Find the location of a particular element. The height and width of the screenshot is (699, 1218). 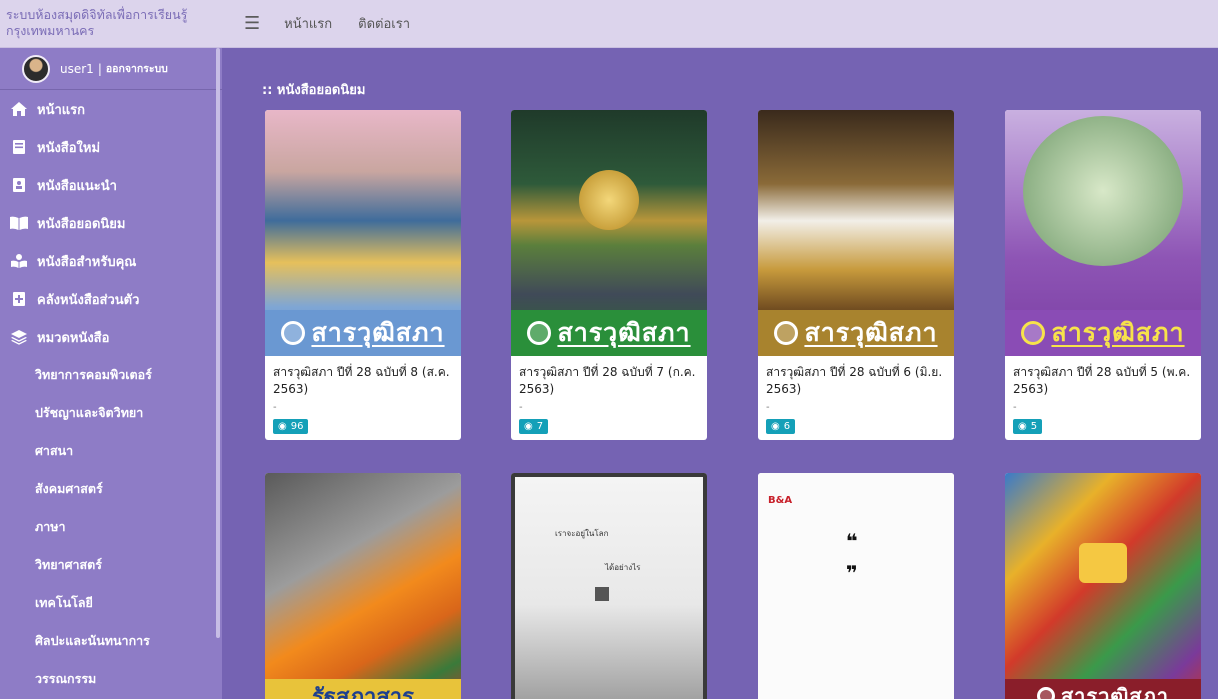

cover-text-line-2: ได้อย่างไร is located at coordinates (623, 567).